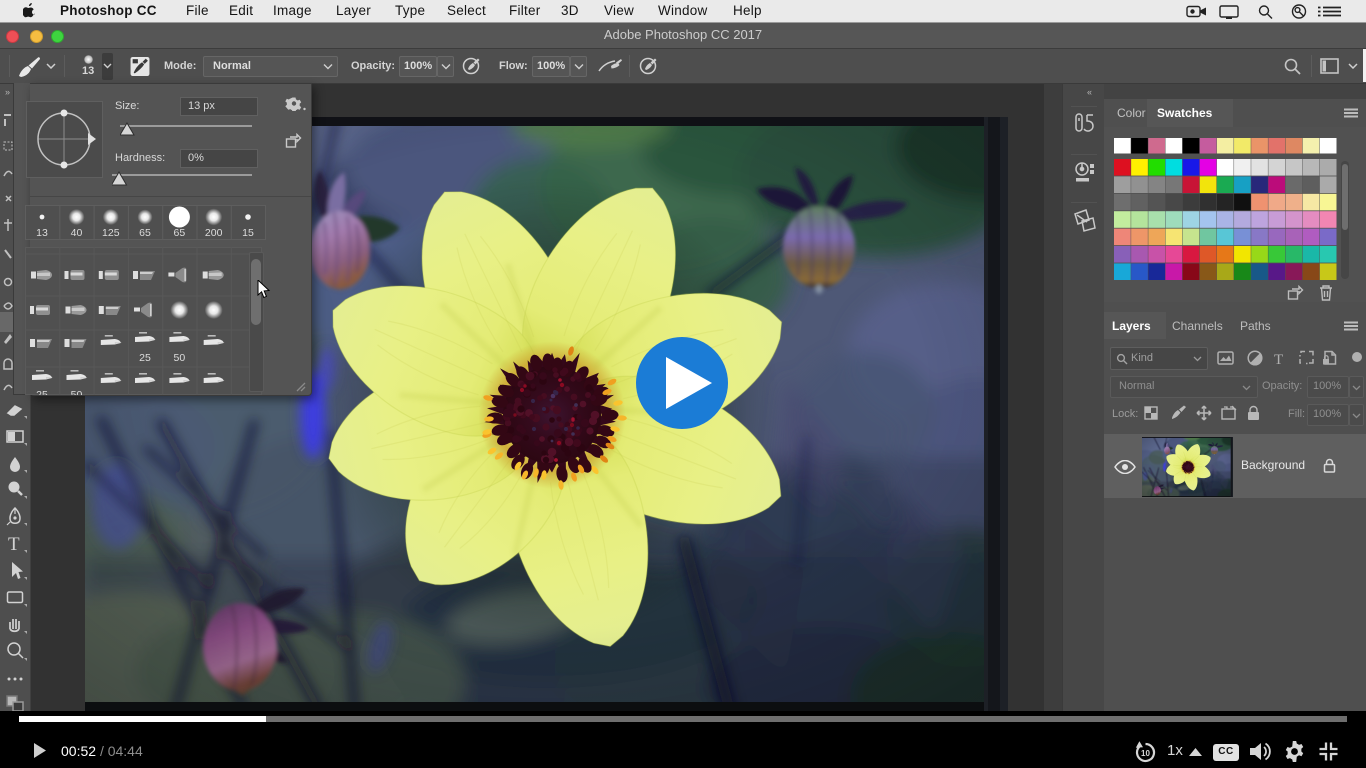 This screenshot has height=768, width=1366. I want to click on svg-text: 10, so click(1145, 753).